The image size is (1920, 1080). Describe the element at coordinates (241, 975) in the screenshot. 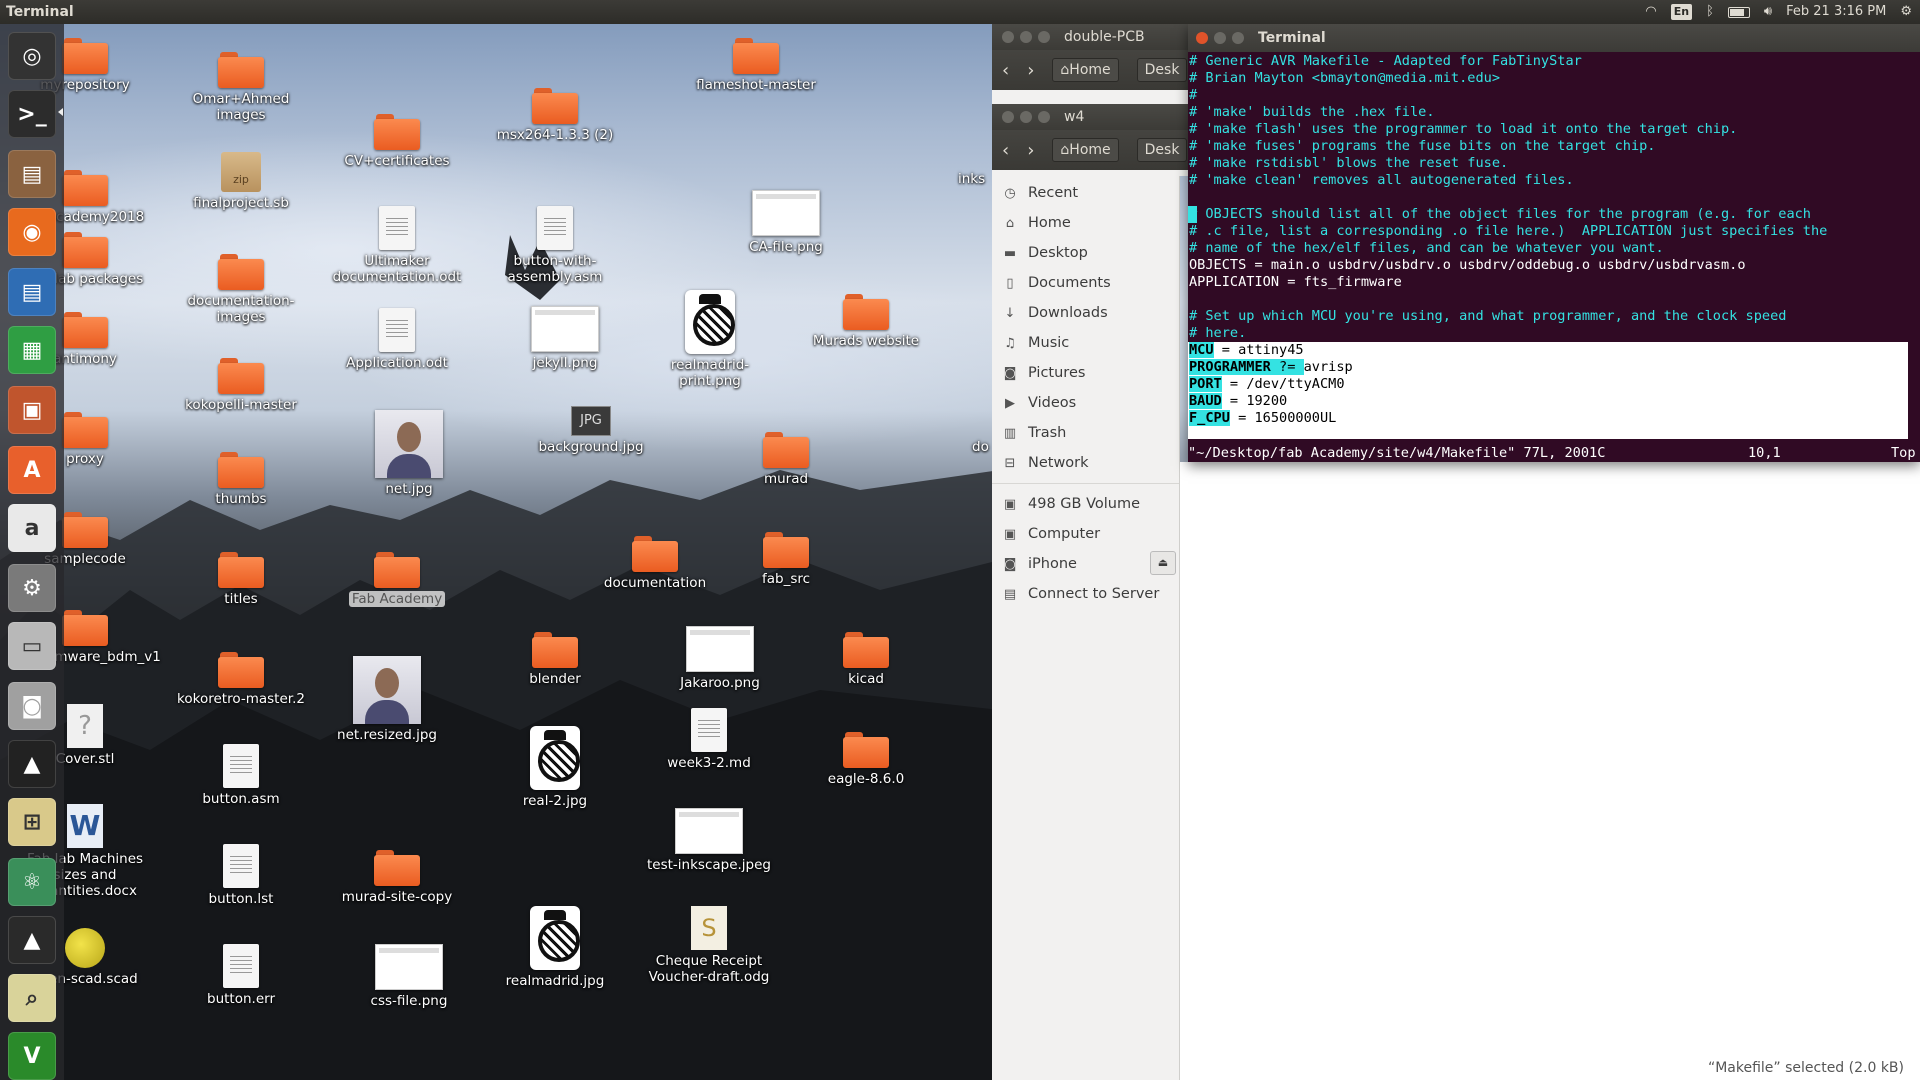

I see `desktop-item: button.err` at that location.